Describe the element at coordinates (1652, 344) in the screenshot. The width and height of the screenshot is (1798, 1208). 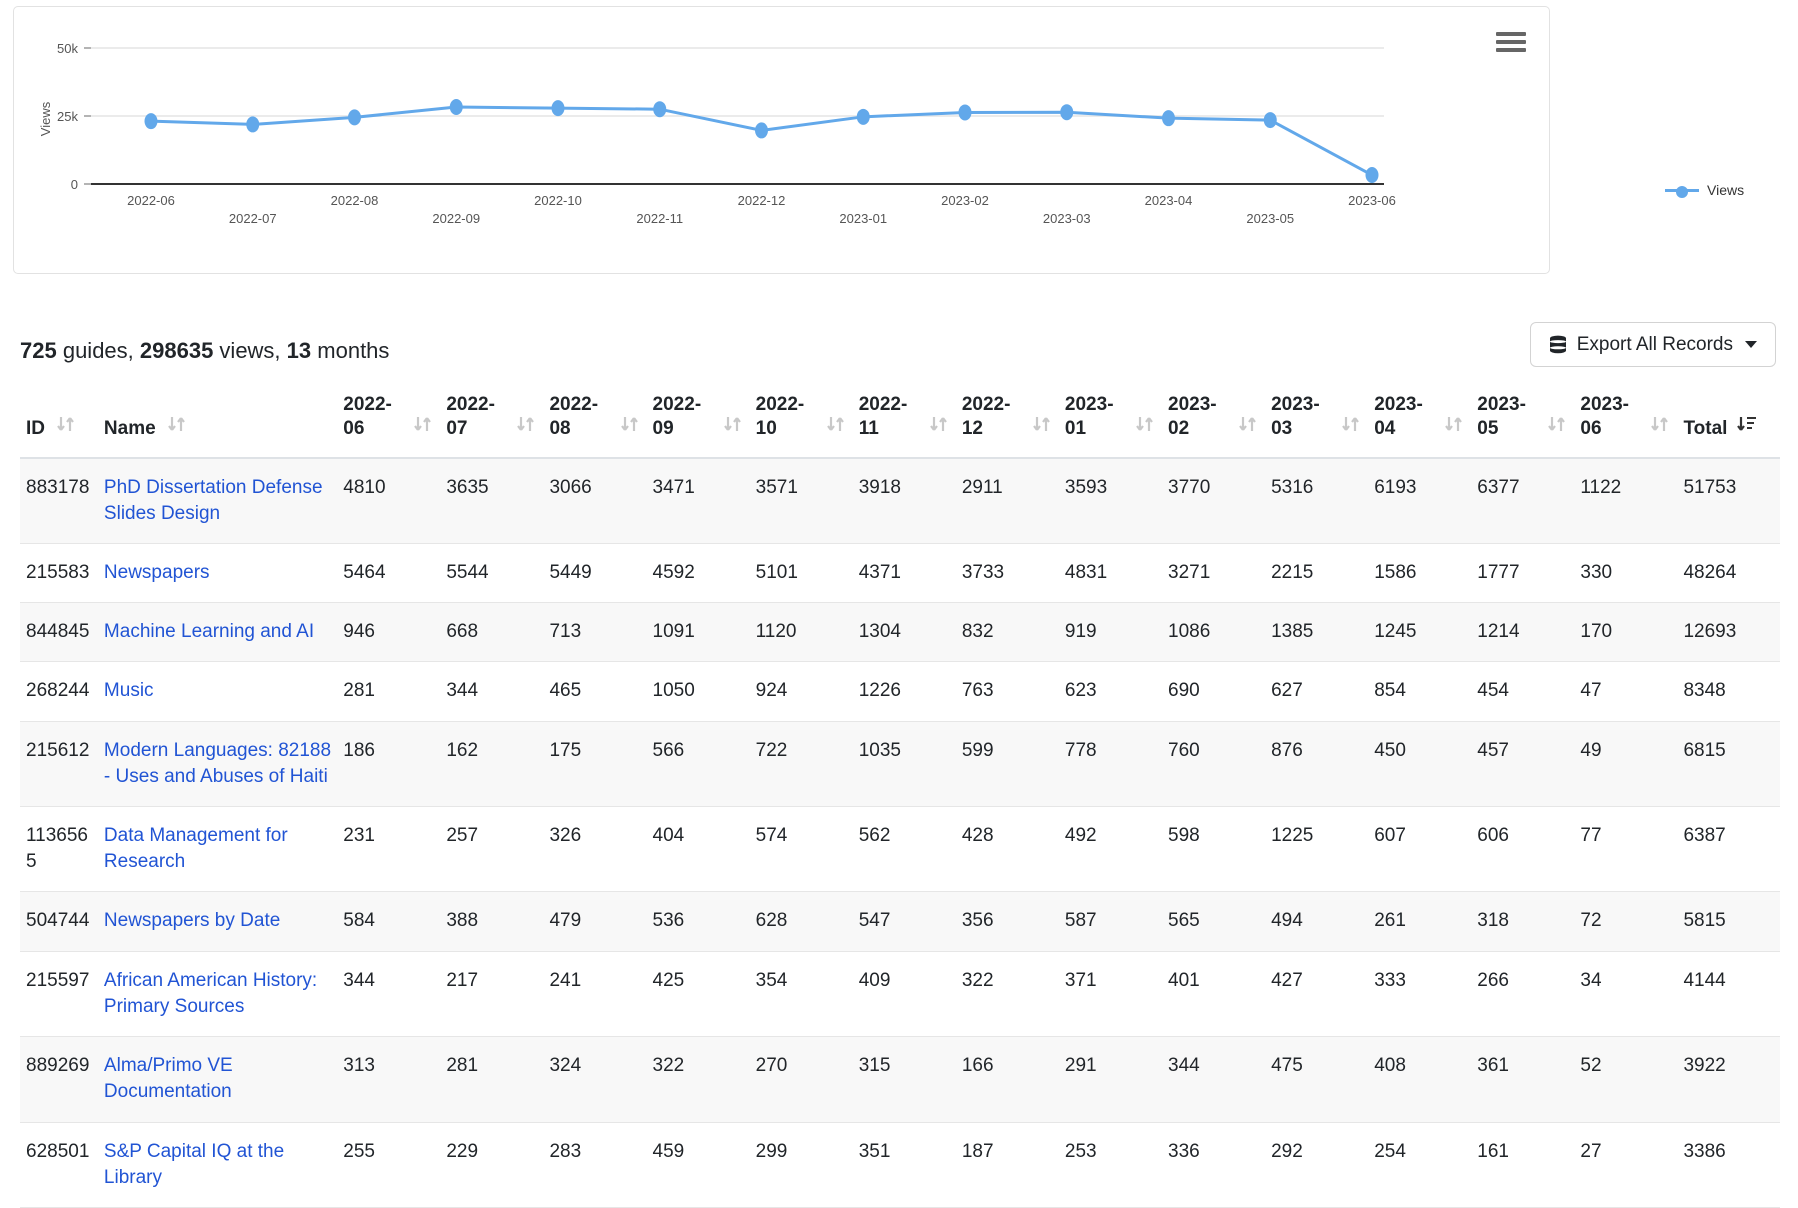
I see `export-all-records-button: Export All Records` at that location.